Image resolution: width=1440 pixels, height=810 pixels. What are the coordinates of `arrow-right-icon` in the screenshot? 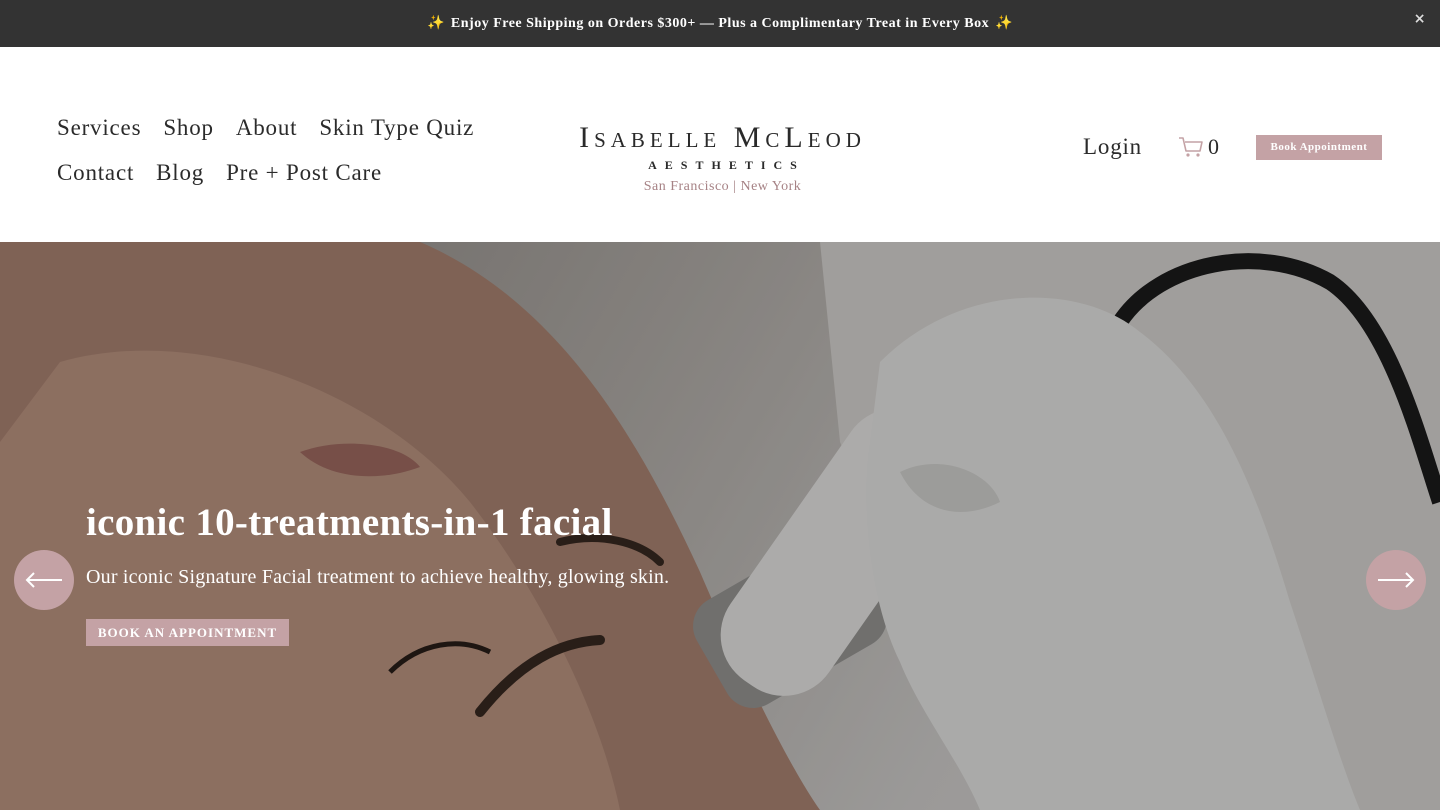 It's located at (1396, 580).